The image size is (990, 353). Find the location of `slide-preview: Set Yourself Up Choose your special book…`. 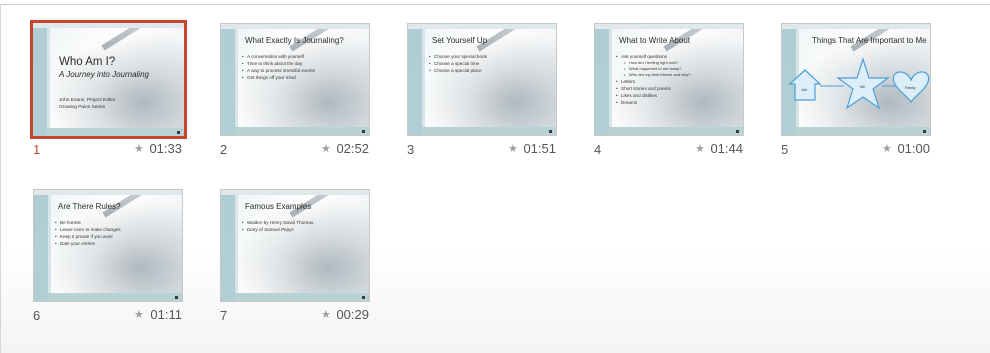

slide-preview: Set Yourself Up Choose your special book… is located at coordinates (482, 79).